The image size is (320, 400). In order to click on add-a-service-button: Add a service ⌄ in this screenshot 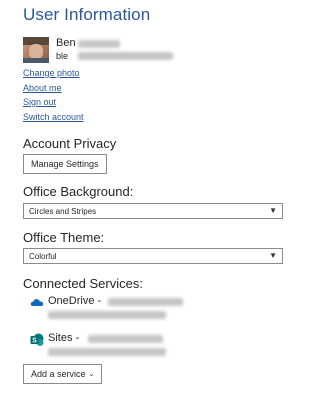, I will do `click(63, 374)`.